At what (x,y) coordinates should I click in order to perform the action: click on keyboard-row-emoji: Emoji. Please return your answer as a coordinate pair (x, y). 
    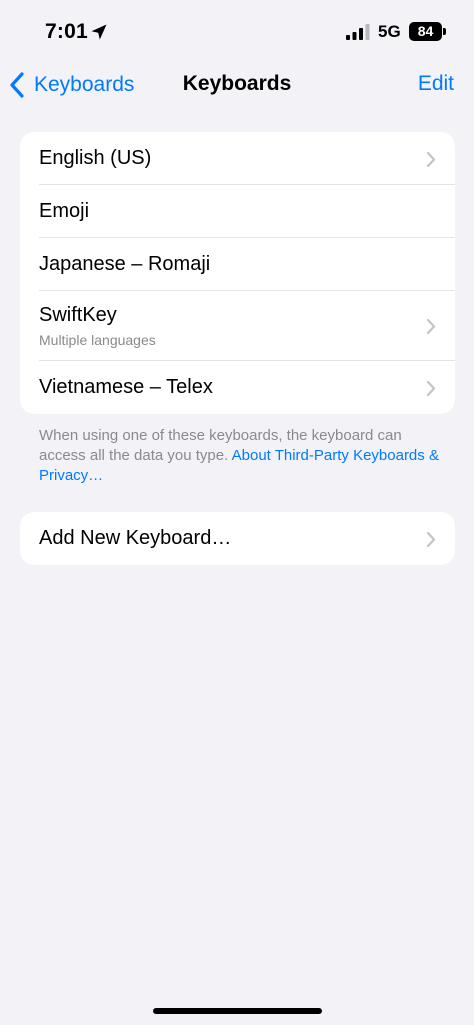
    Looking at the image, I should click on (237, 211).